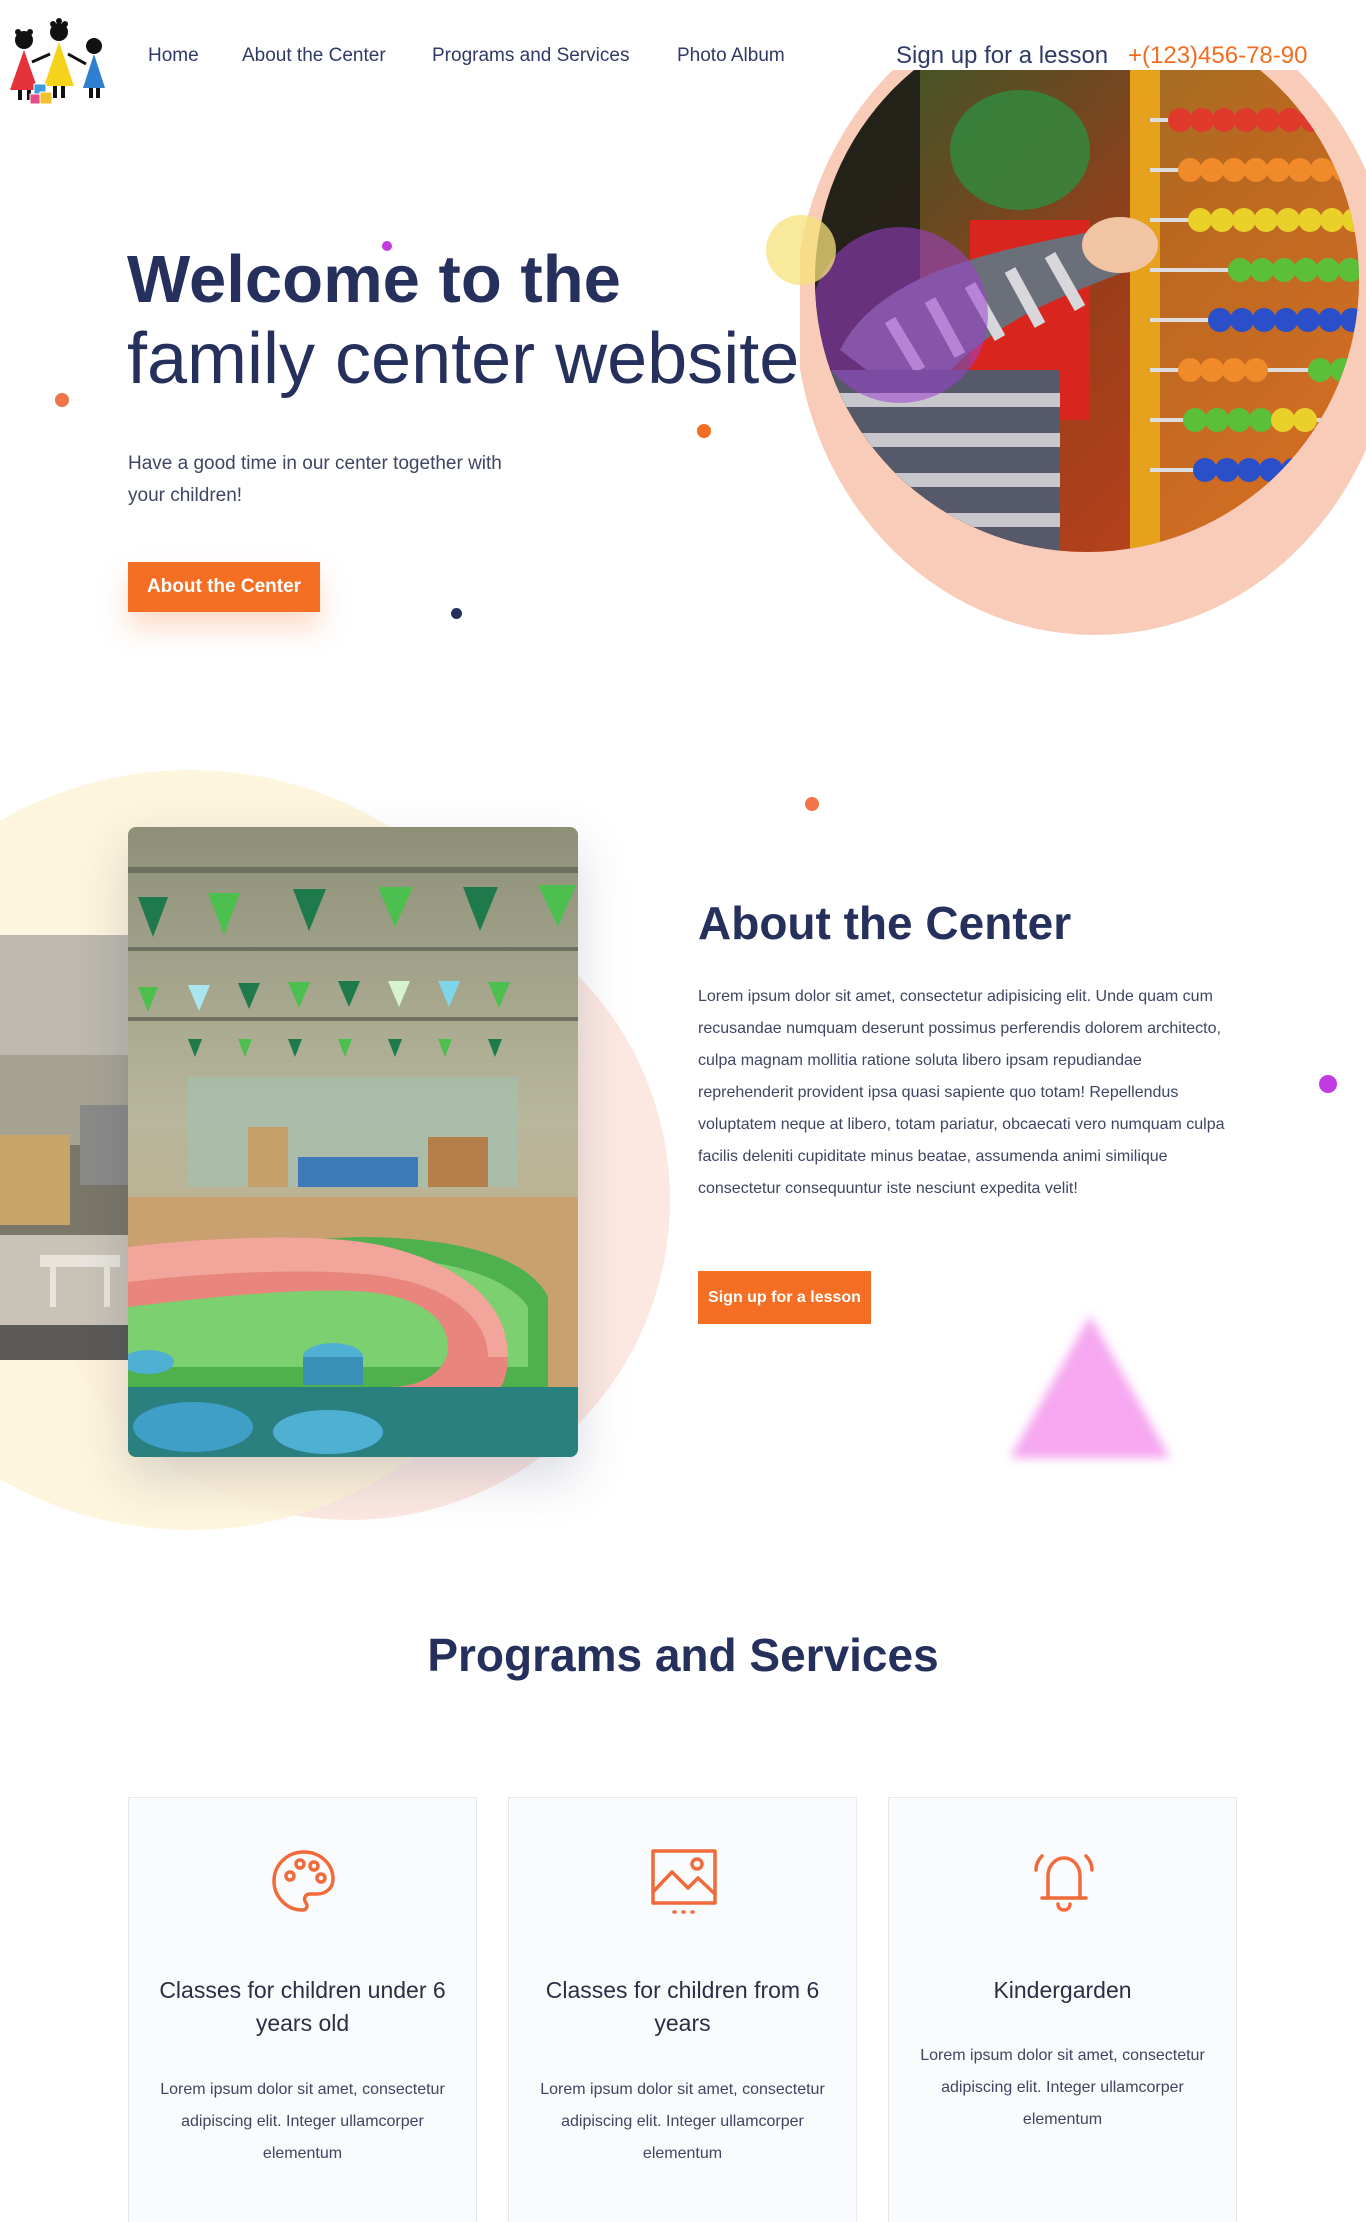 The image size is (1366, 2222). I want to click on decor-navy-dot, so click(456, 613).